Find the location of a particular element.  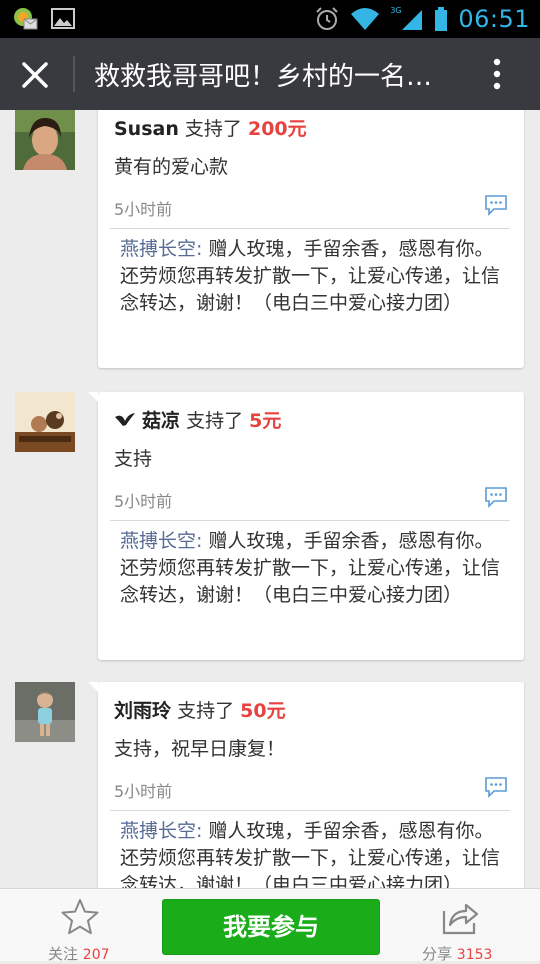

follow-button: 关注 207 is located at coordinates (81, 930).